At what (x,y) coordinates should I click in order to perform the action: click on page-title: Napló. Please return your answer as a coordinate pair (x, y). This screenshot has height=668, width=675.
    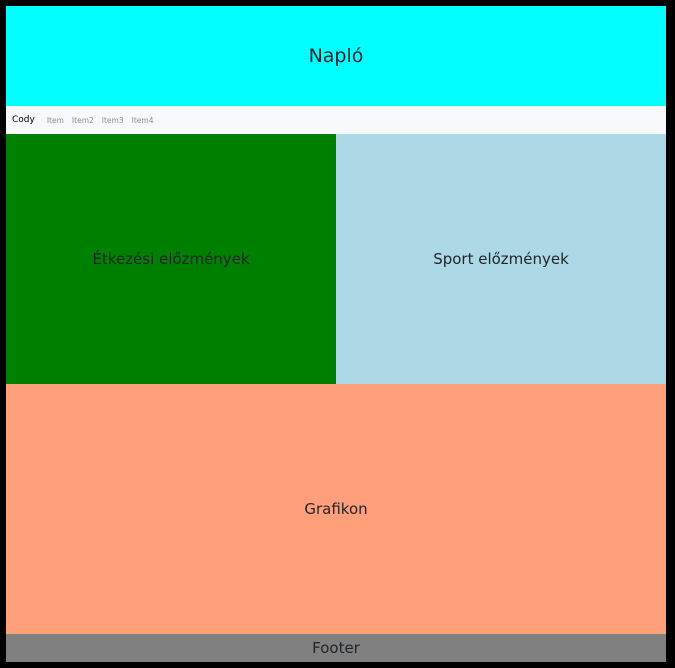
    Looking at the image, I should click on (336, 56).